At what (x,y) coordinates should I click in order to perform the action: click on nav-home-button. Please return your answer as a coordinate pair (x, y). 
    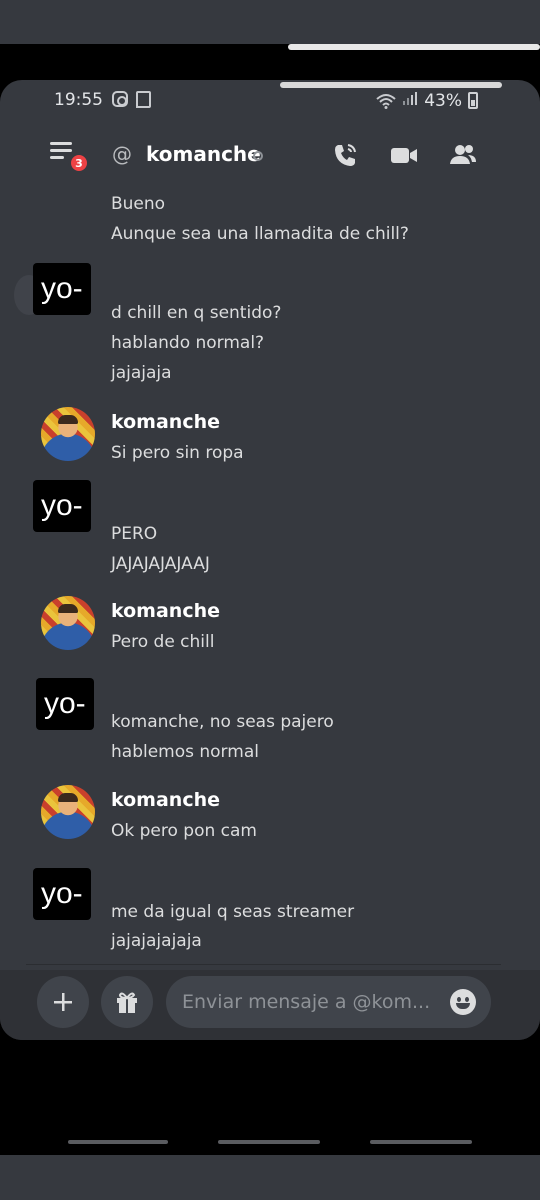
    Looking at the image, I should click on (269, 1142).